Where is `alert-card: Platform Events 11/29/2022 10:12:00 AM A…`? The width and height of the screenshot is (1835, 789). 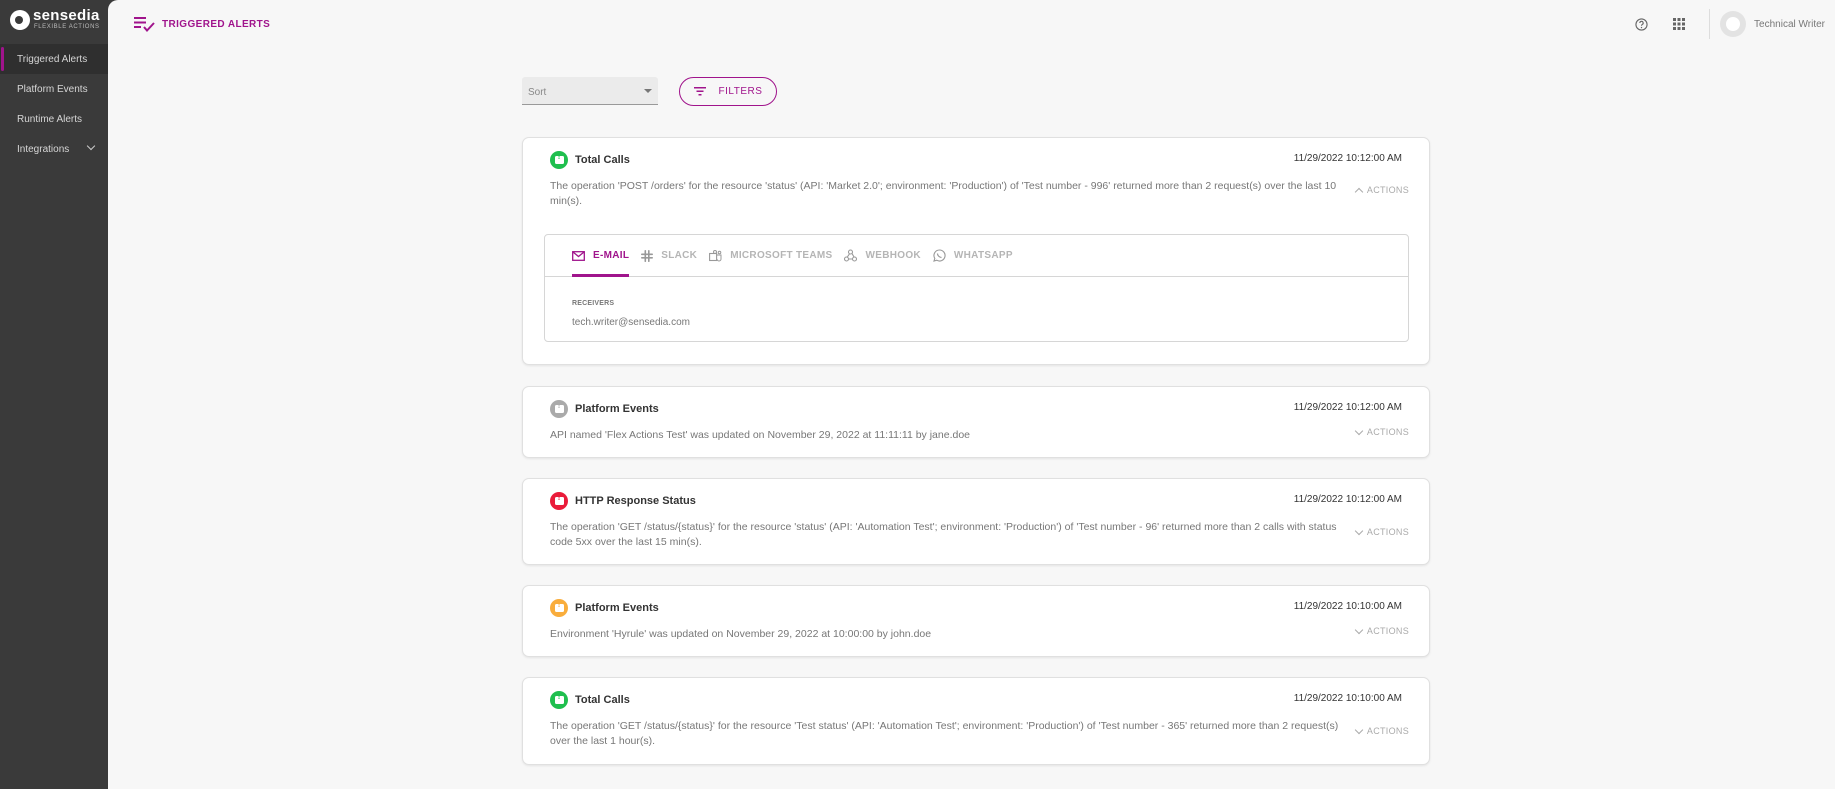
alert-card: Platform Events 11/29/2022 10:12:00 AM A… is located at coordinates (976, 422).